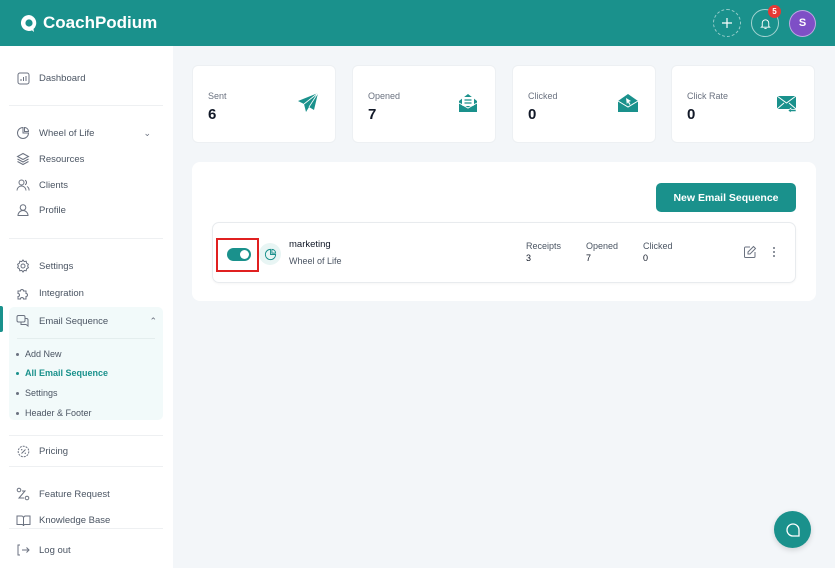  I want to click on sequence-name: marketing, so click(310, 244).